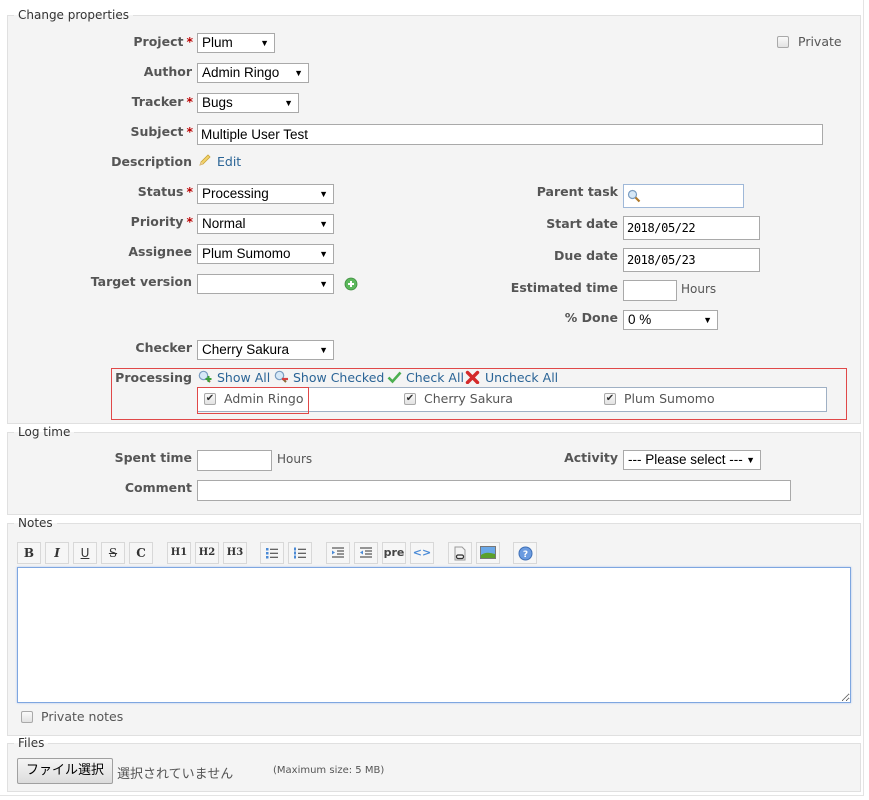  What do you see at coordinates (161, 221) in the screenshot?
I see `priority-label: Priority *` at bounding box center [161, 221].